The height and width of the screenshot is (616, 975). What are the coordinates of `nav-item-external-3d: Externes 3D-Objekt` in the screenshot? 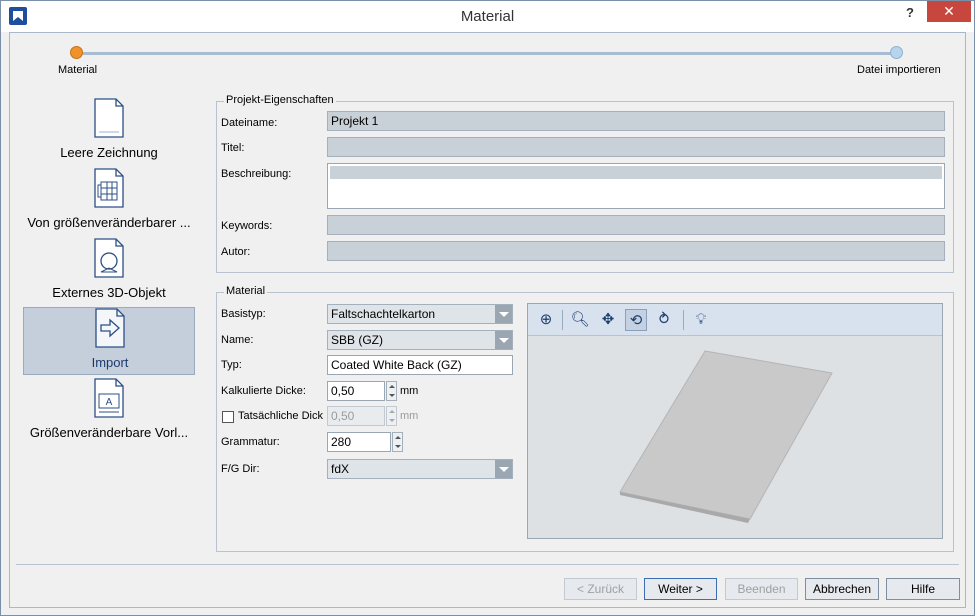 It's located at (109, 272).